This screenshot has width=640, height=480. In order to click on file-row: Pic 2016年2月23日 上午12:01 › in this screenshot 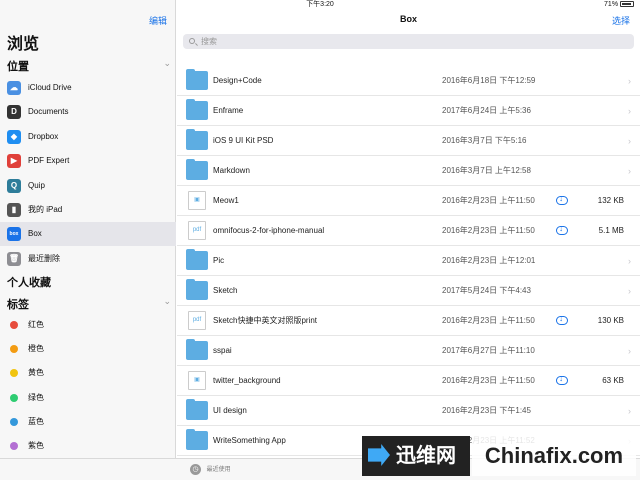, I will do `click(408, 261)`.